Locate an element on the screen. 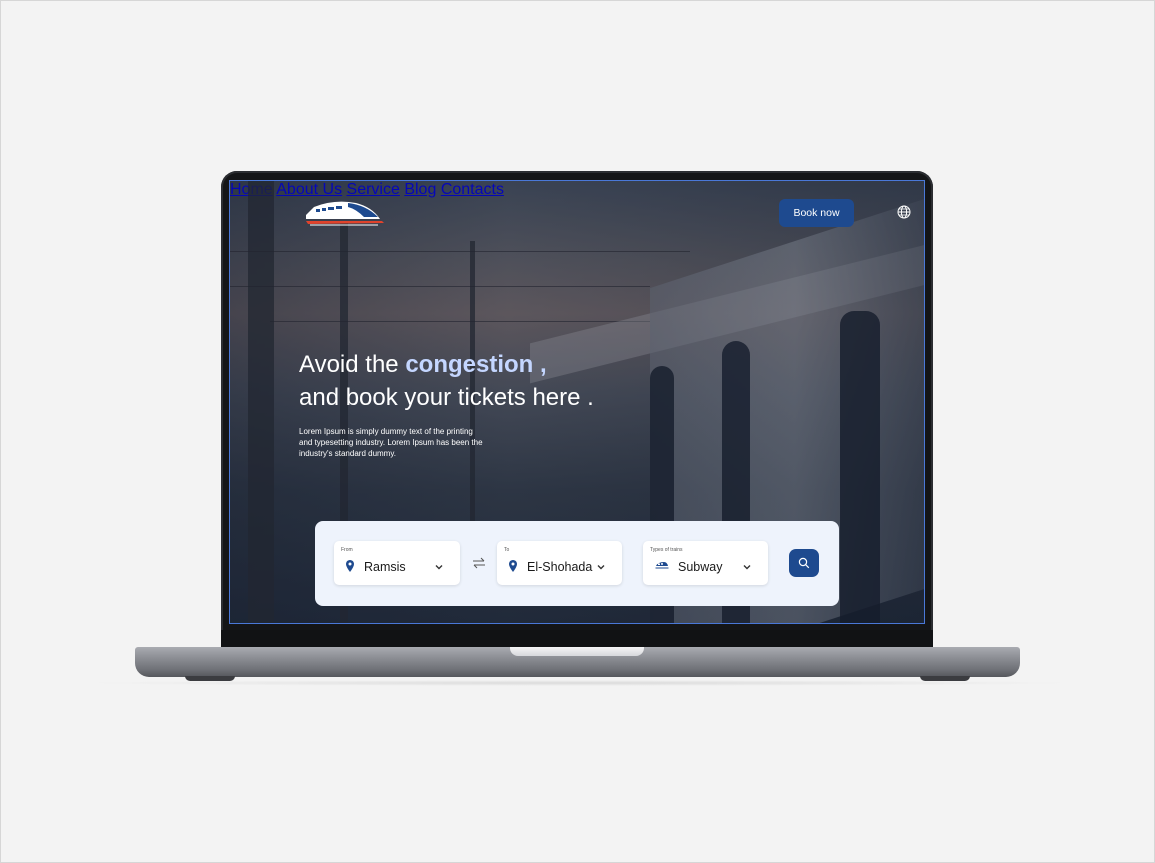  train-icon is located at coordinates (662, 565).